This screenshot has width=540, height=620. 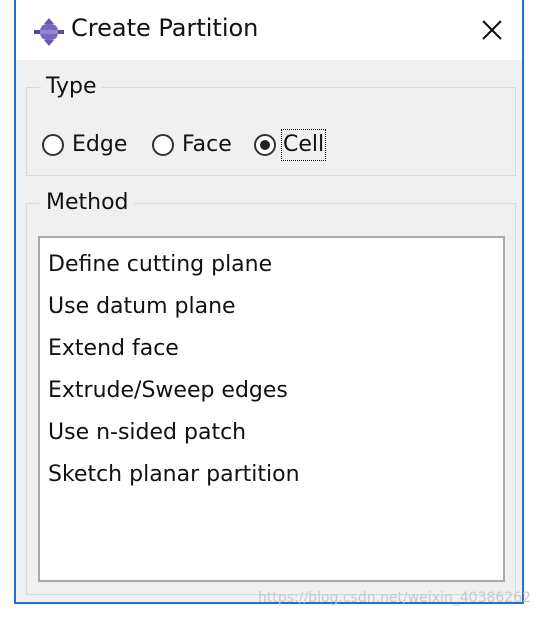 I want to click on method-item-use-n-sided-patch: Use n-sided patch, so click(x=271, y=433).